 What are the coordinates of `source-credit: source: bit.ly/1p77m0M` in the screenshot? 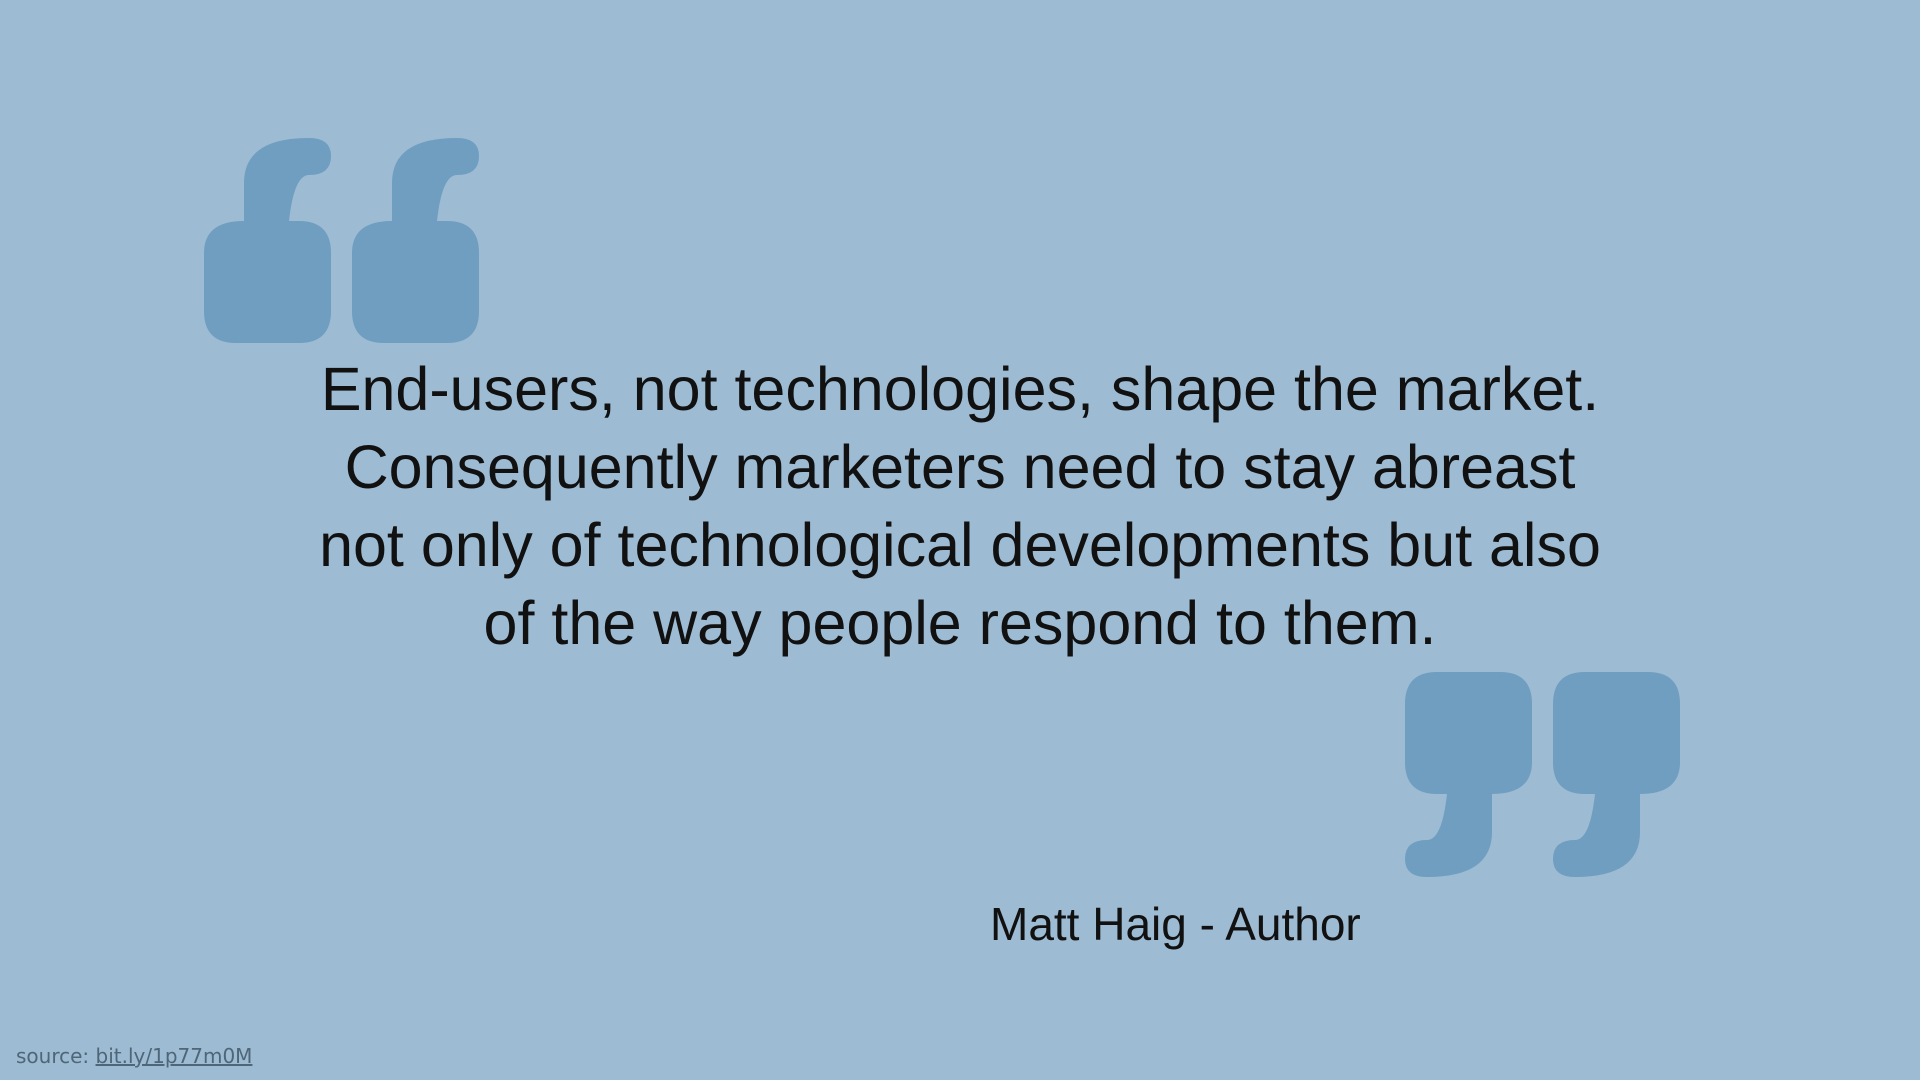 It's located at (134, 1056).